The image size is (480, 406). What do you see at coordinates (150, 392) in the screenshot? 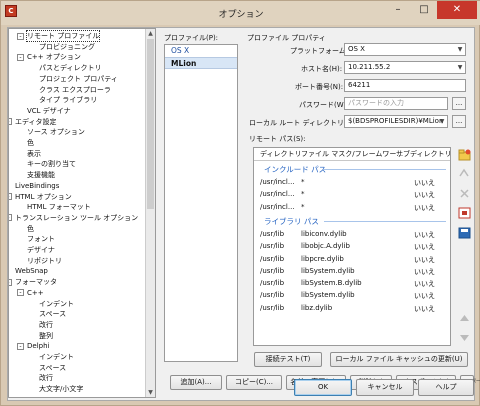
I see `scroll-down-icon: ▼` at bounding box center [150, 392].